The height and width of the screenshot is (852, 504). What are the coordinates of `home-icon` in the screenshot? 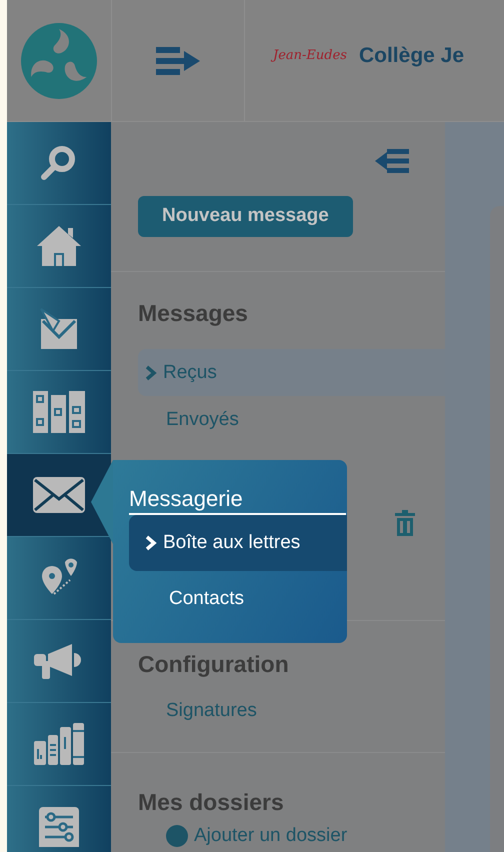 It's located at (59, 246).